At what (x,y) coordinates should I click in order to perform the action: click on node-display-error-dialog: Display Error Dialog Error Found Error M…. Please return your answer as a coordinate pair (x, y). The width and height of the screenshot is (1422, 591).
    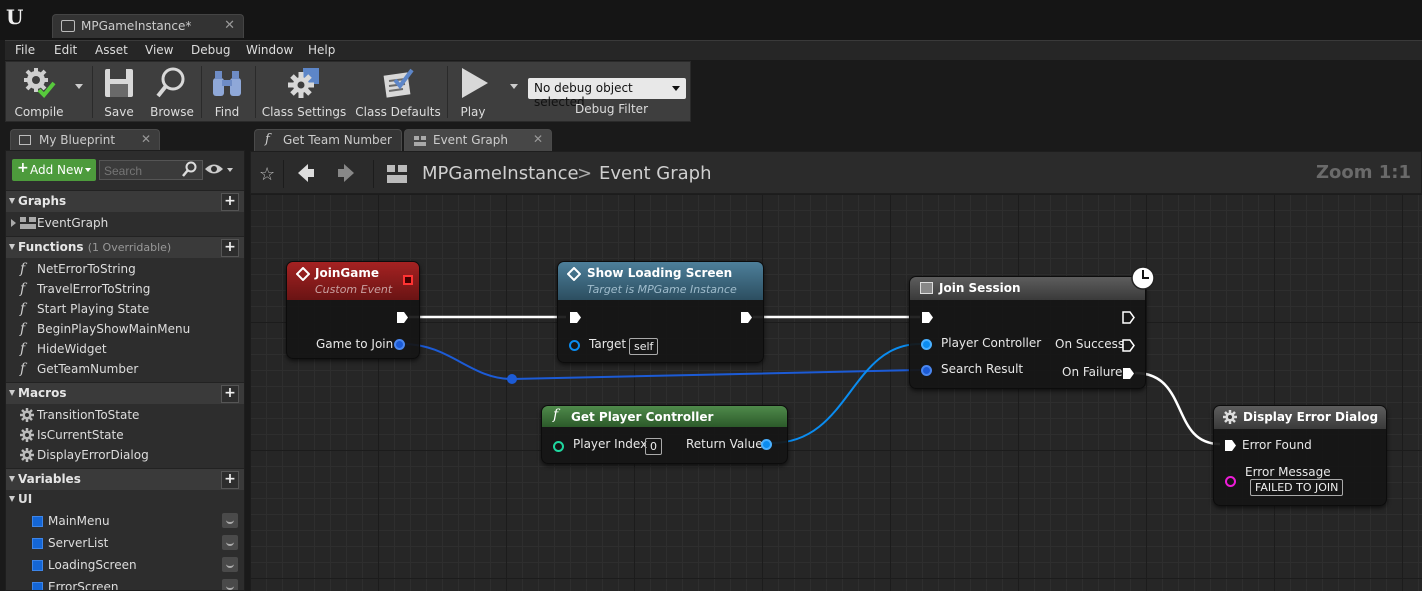
    Looking at the image, I should click on (1300, 455).